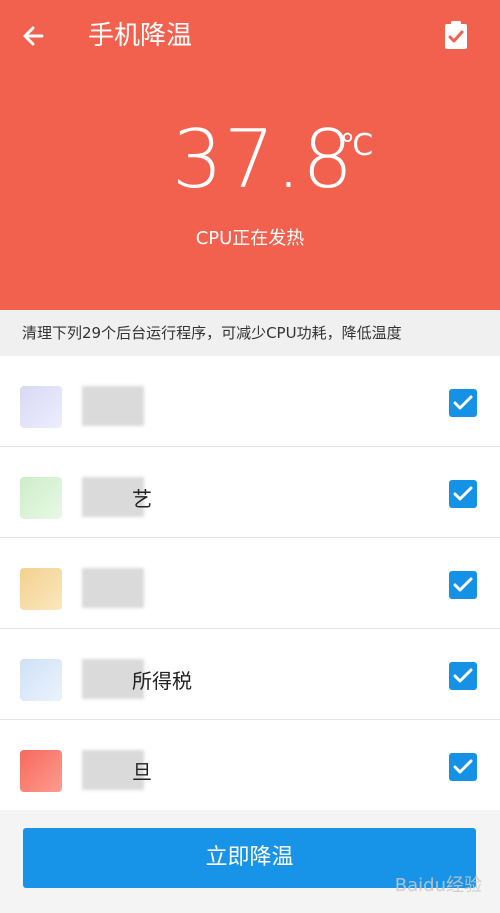 The height and width of the screenshot is (913, 500). What do you see at coordinates (142, 499) in the screenshot?
I see `app-name: 艺` at bounding box center [142, 499].